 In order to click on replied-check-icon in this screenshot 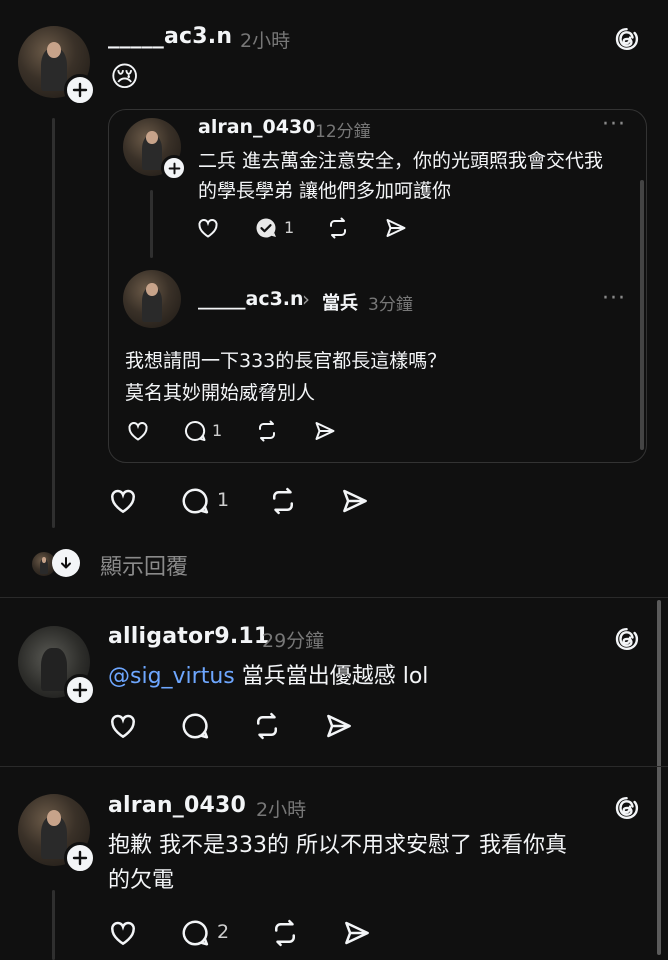, I will do `click(266, 228)`.